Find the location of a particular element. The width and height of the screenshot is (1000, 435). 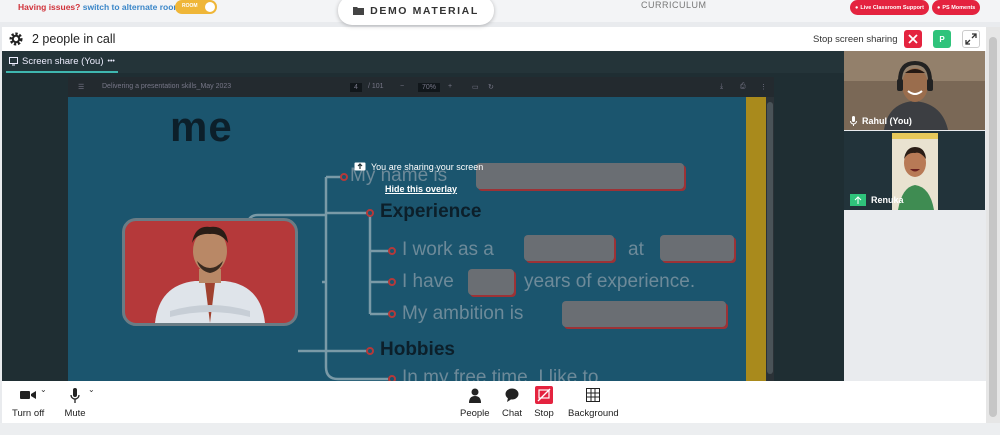

support-icon: ● is located at coordinates (857, 7).